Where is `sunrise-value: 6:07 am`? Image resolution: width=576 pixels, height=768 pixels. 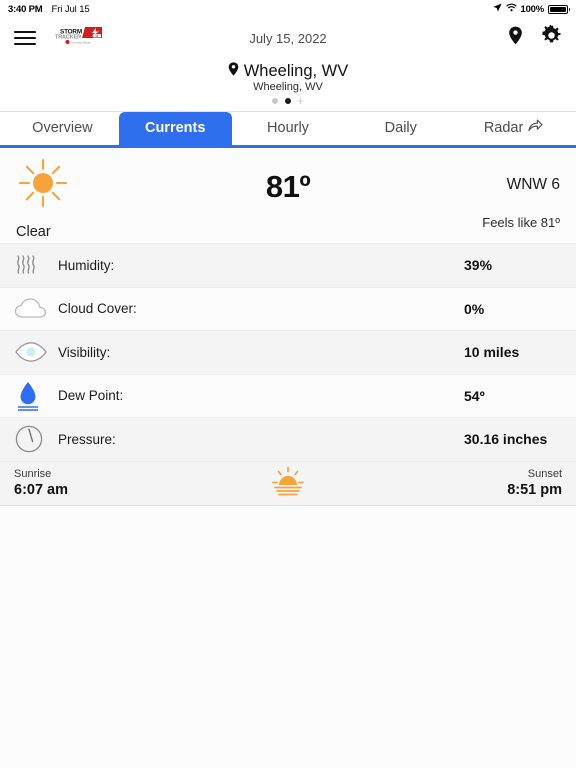
sunrise-value: 6:07 am is located at coordinates (41, 490).